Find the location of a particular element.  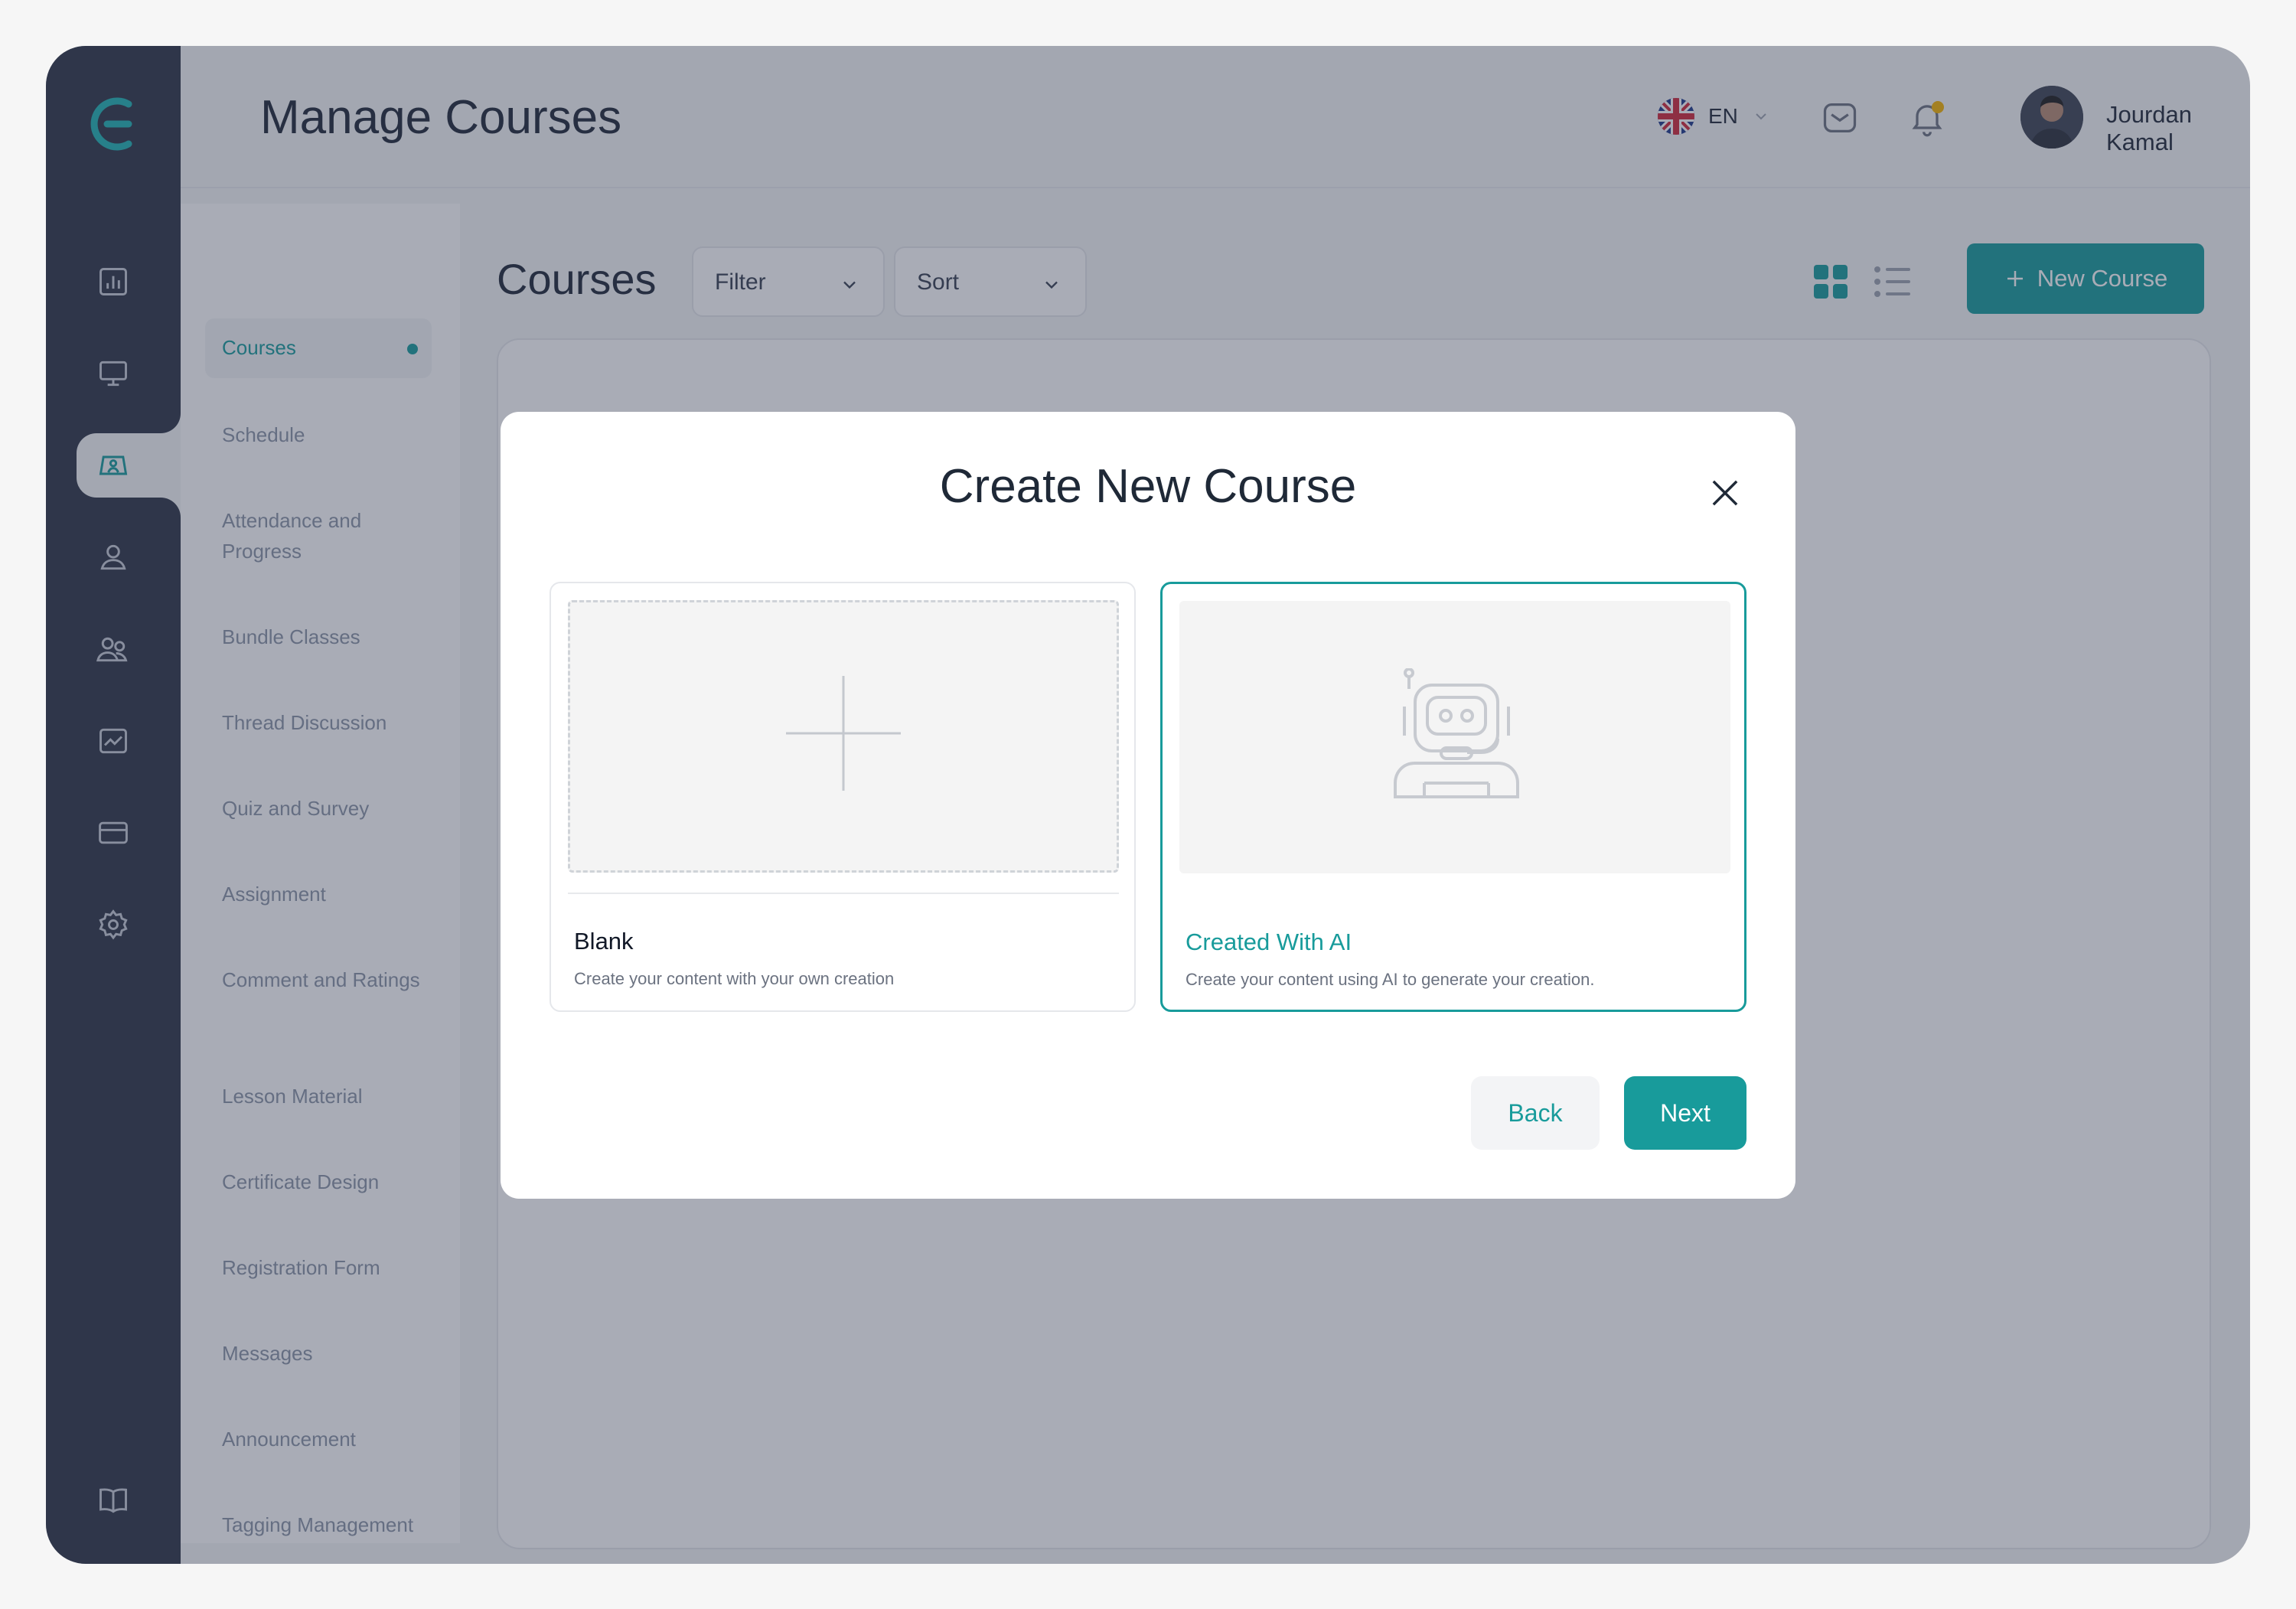

option-title: Blank is located at coordinates (604, 942).